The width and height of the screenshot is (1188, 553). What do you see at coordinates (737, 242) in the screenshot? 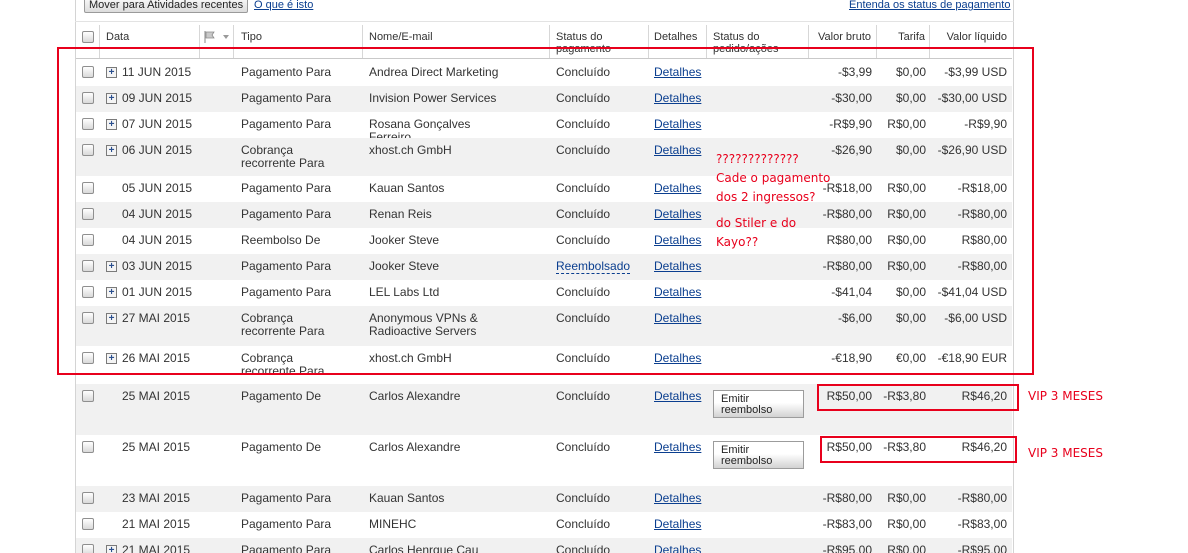
I see `annotation-line: Kayo??` at bounding box center [737, 242].